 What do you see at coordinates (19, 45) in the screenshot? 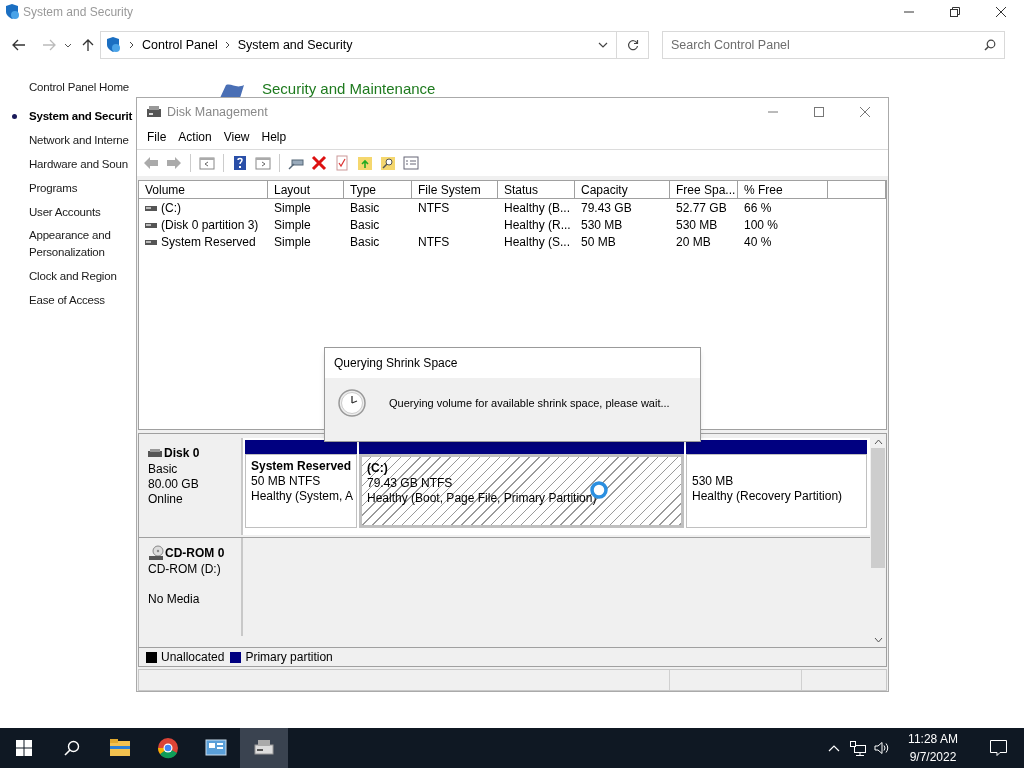
I see `back-arrow-icon` at bounding box center [19, 45].